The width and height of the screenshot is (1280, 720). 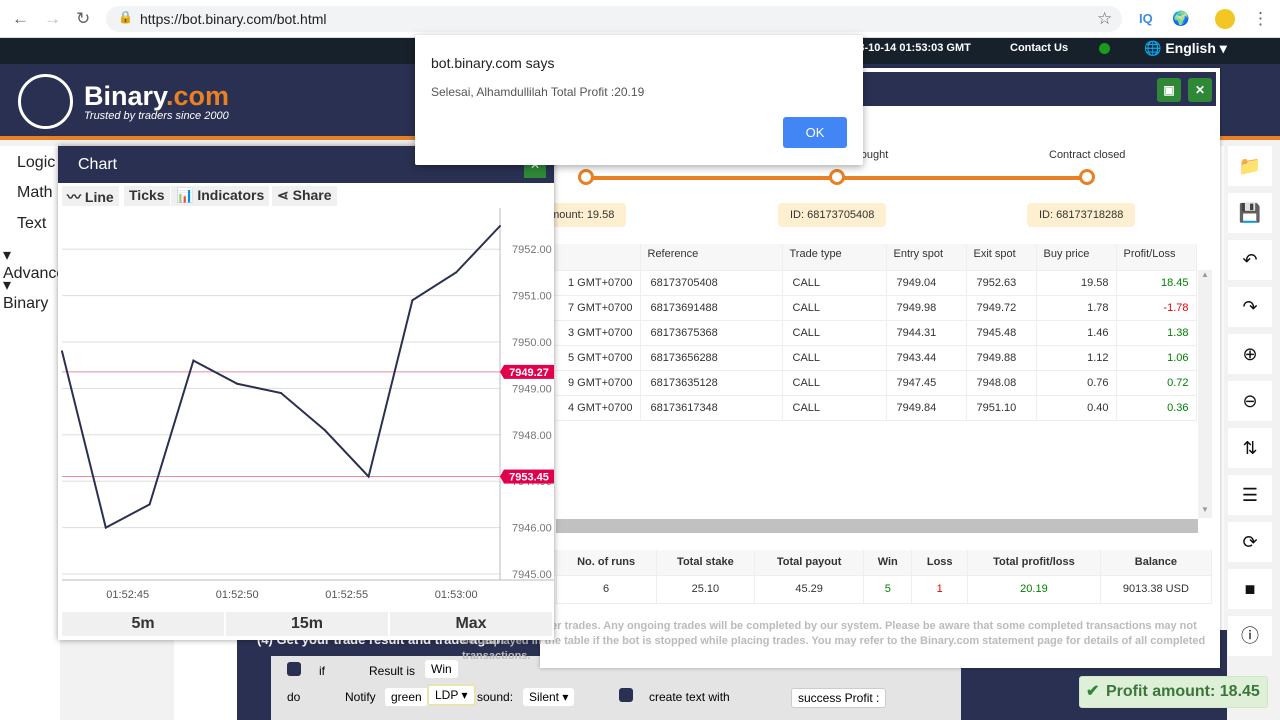 What do you see at coordinates (1250, 260) in the screenshot?
I see `undo-icon: ↶` at bounding box center [1250, 260].